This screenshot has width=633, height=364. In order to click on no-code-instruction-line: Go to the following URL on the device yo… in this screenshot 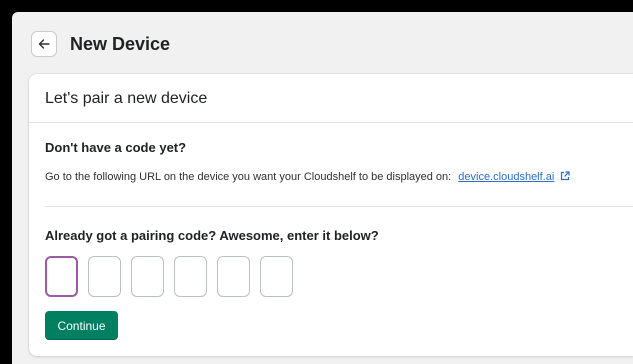, I will do `click(307, 177)`.